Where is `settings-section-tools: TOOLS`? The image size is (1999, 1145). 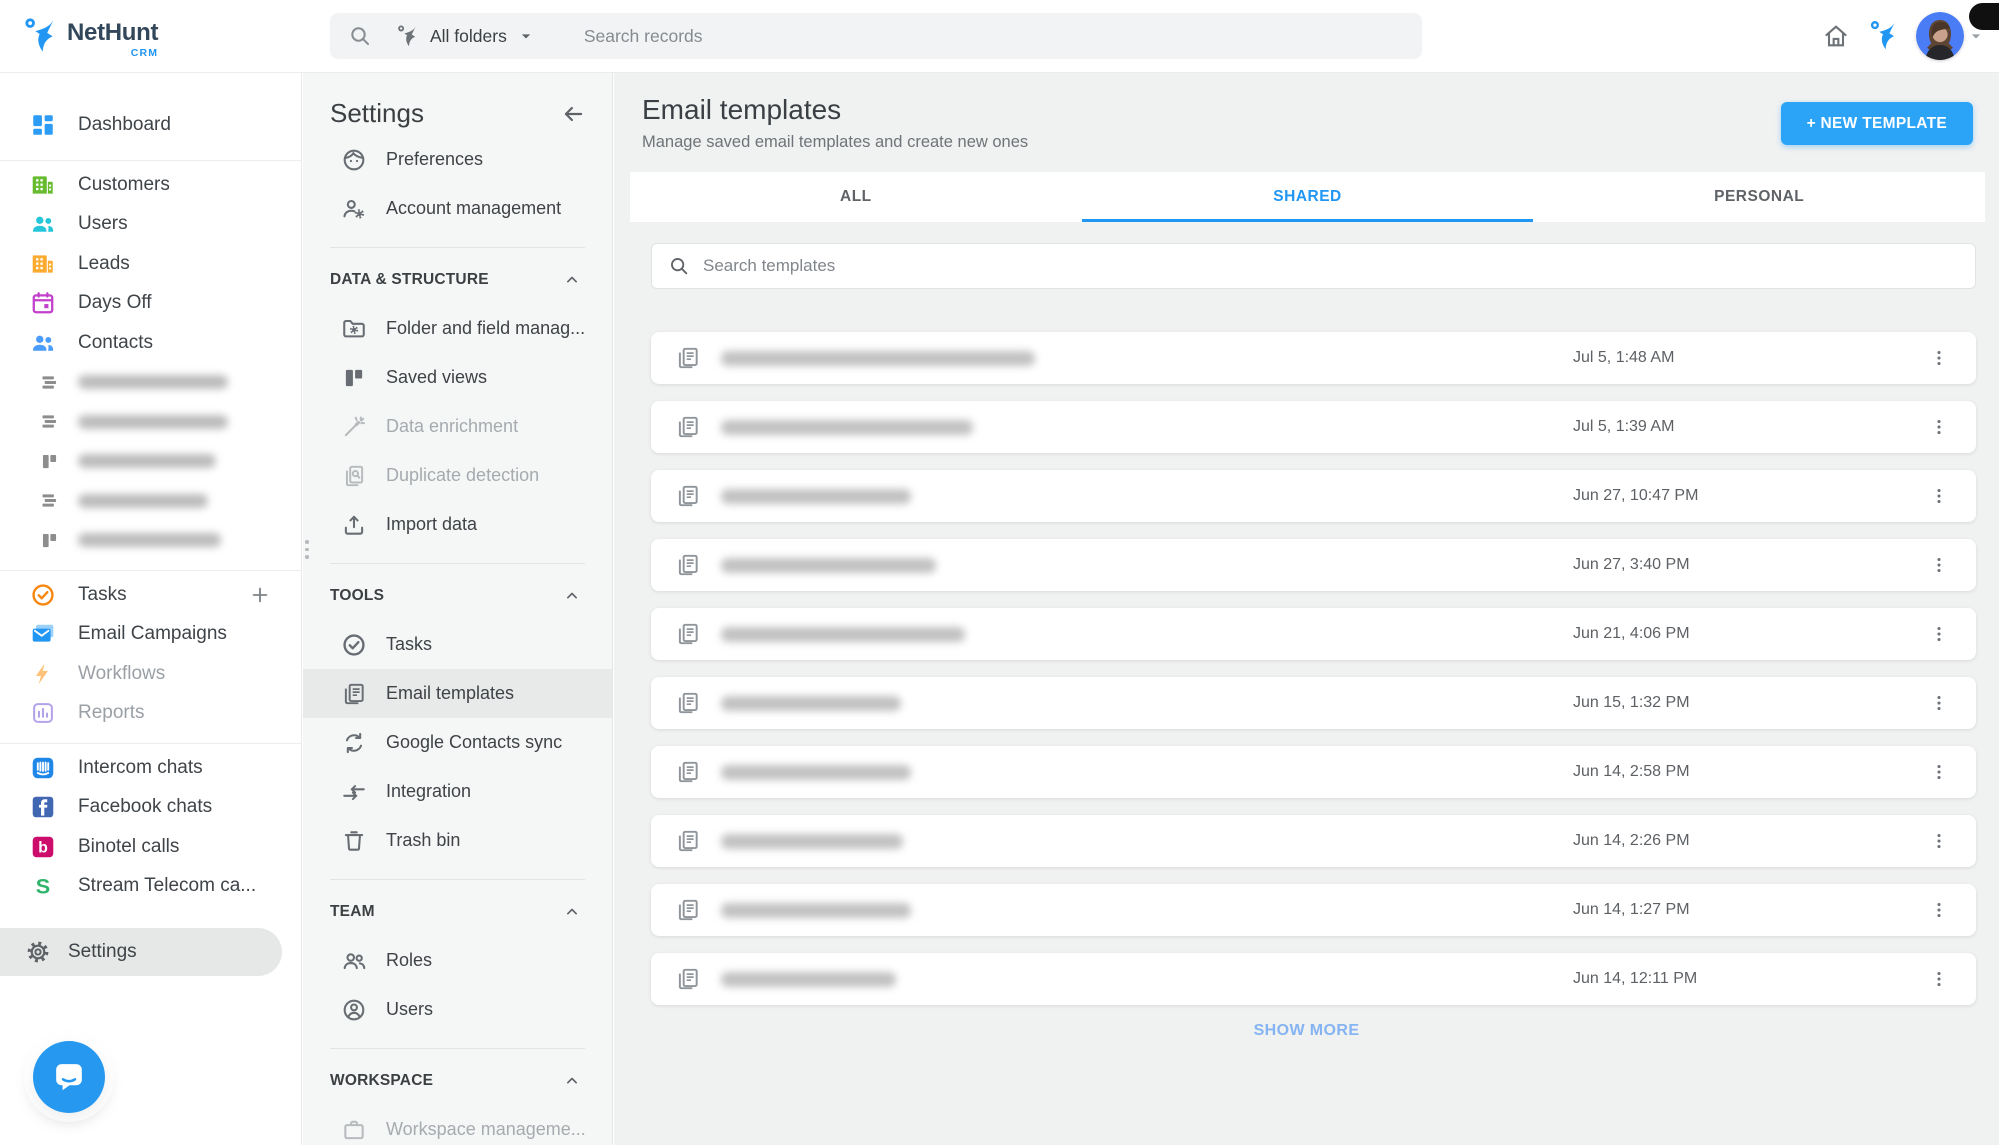
settings-section-tools: TOOLS is located at coordinates (457, 596).